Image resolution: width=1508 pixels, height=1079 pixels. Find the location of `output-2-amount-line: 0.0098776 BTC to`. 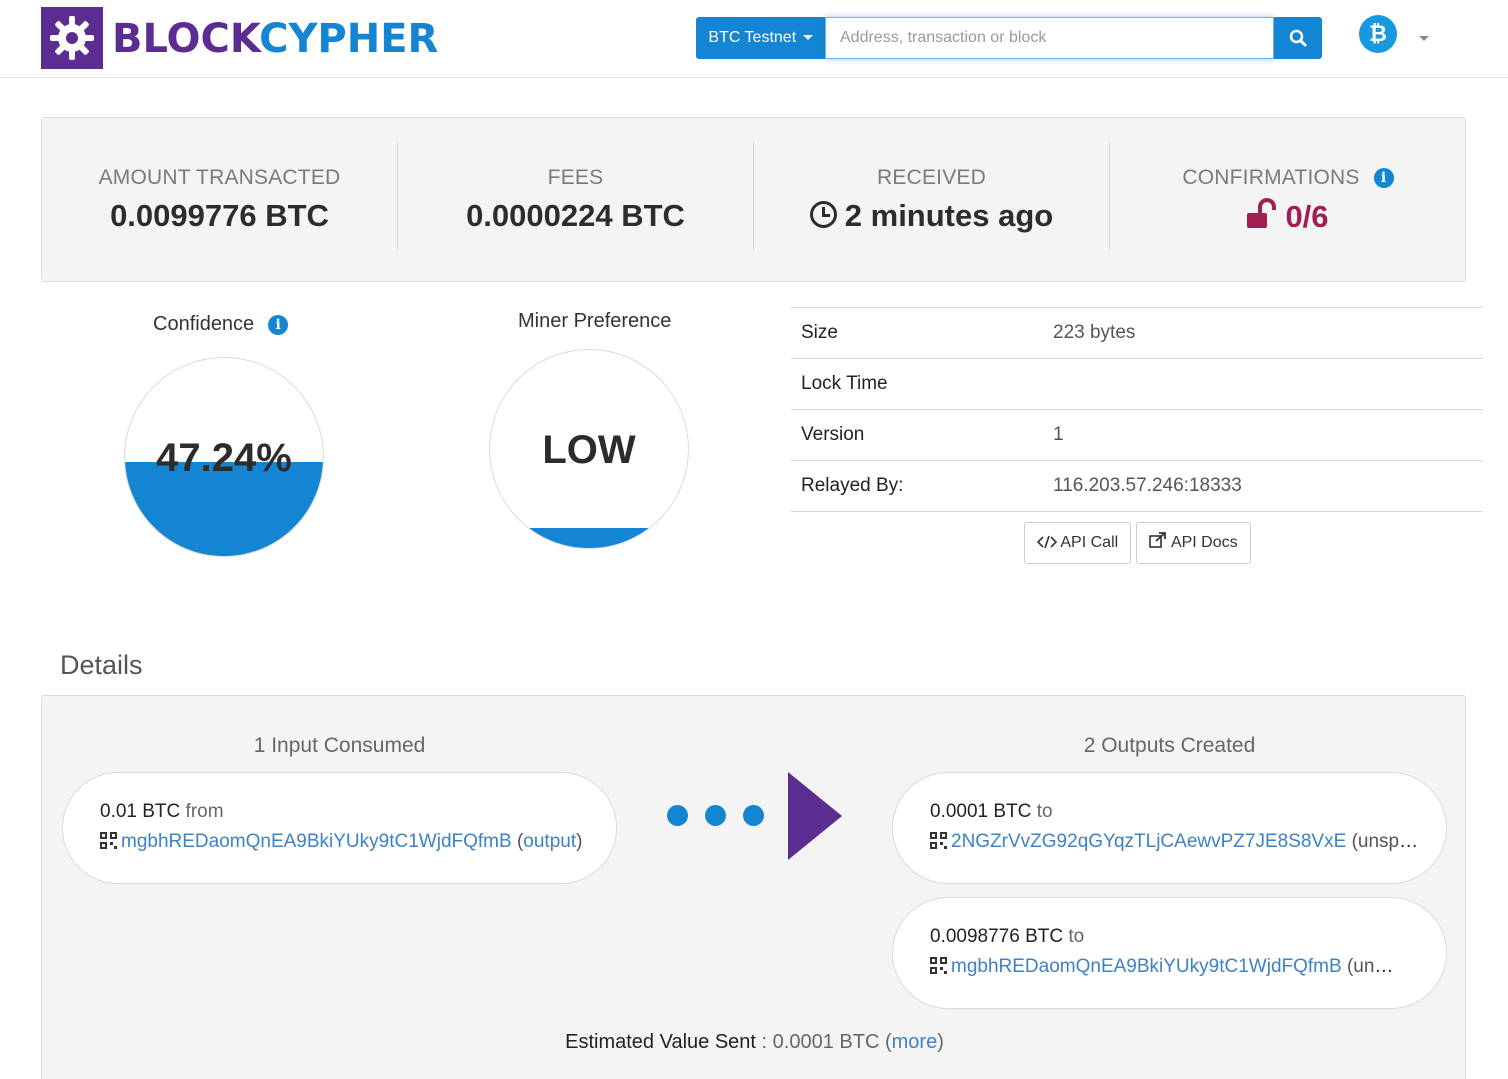

output-2-amount-line: 0.0098776 BTC to is located at coordinates (1007, 937).